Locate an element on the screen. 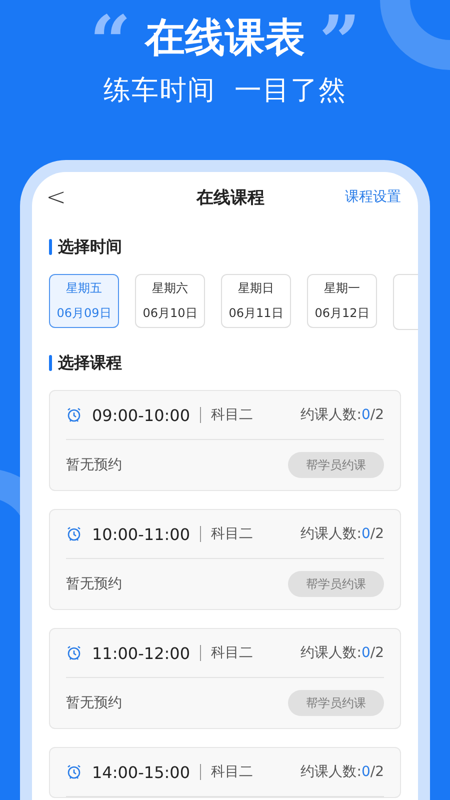 Image resolution: width=450 pixels, height=800 pixels. time-range: 09:00-10:00 is located at coordinates (141, 415).